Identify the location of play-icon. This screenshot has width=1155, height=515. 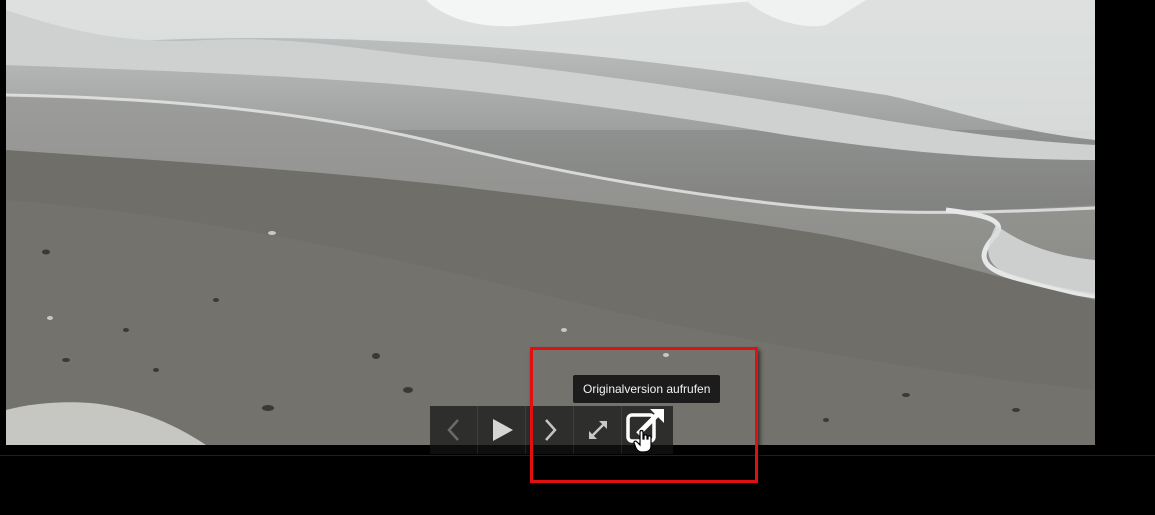
(502, 430).